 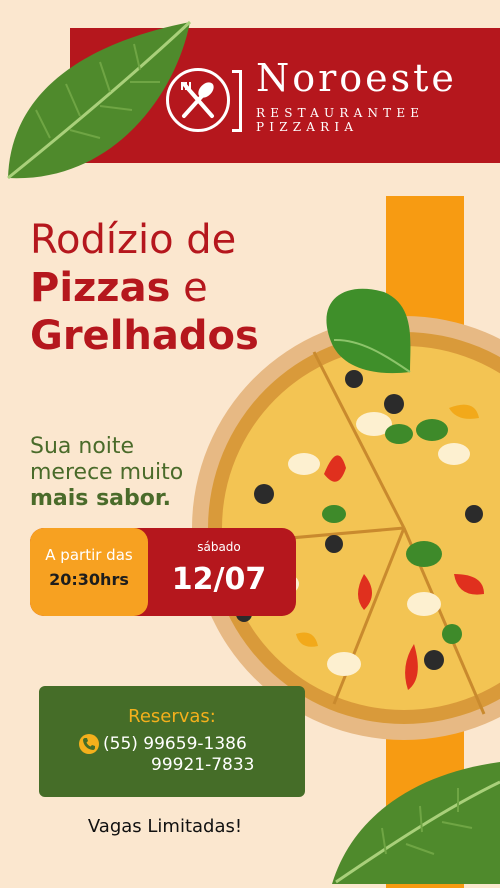 What do you see at coordinates (340, 113) in the screenshot?
I see `brand-subtitle-line1: RESTAURANTEE` at bounding box center [340, 113].